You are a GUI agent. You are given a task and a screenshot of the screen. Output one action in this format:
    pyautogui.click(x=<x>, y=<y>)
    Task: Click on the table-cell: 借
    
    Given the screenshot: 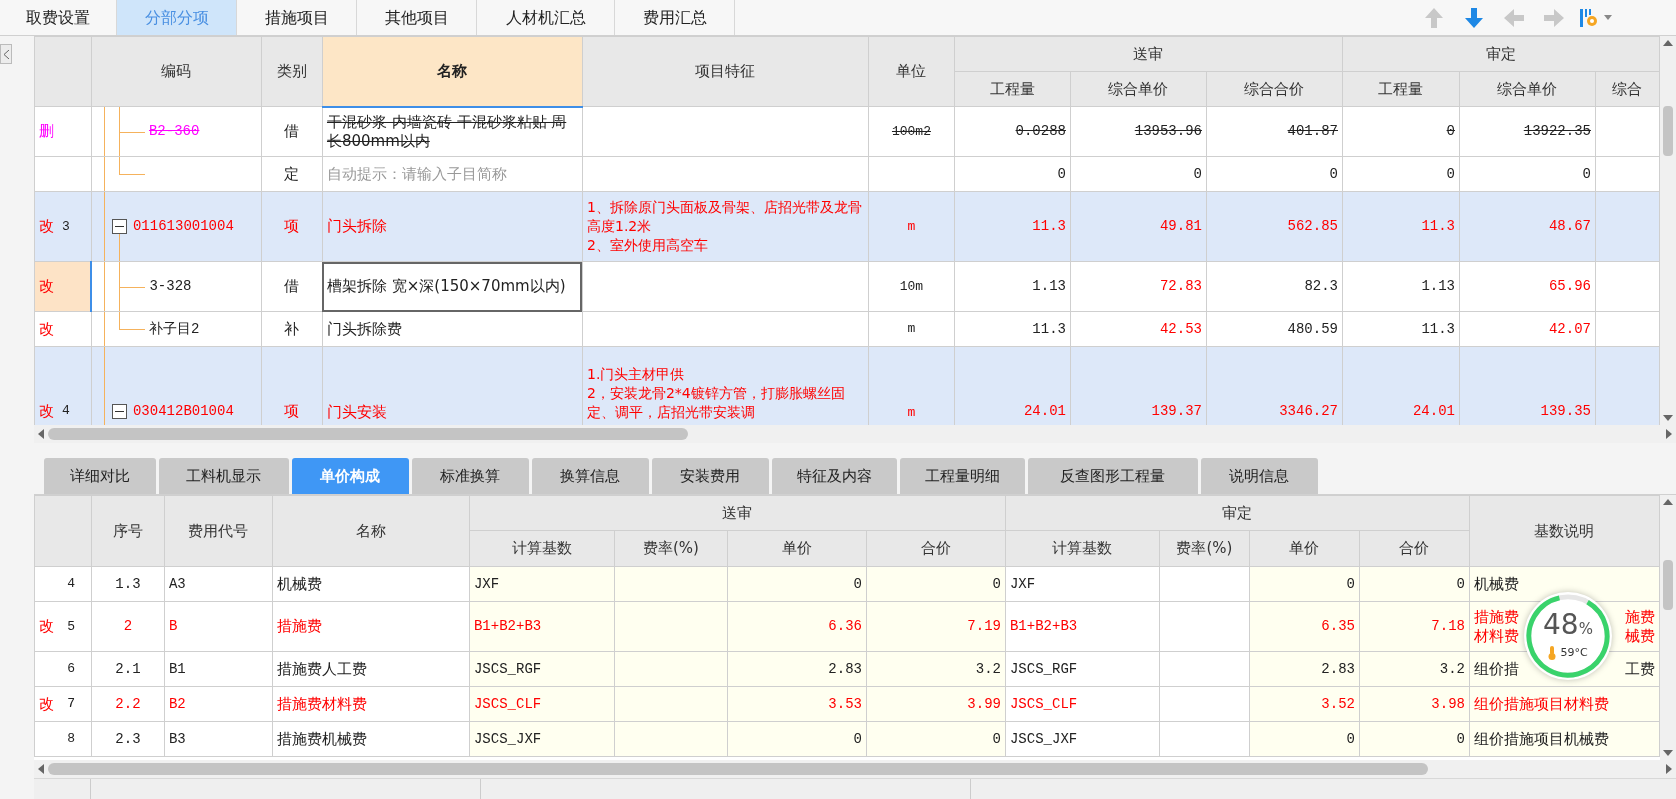 What is the action you would take?
    pyautogui.click(x=292, y=131)
    